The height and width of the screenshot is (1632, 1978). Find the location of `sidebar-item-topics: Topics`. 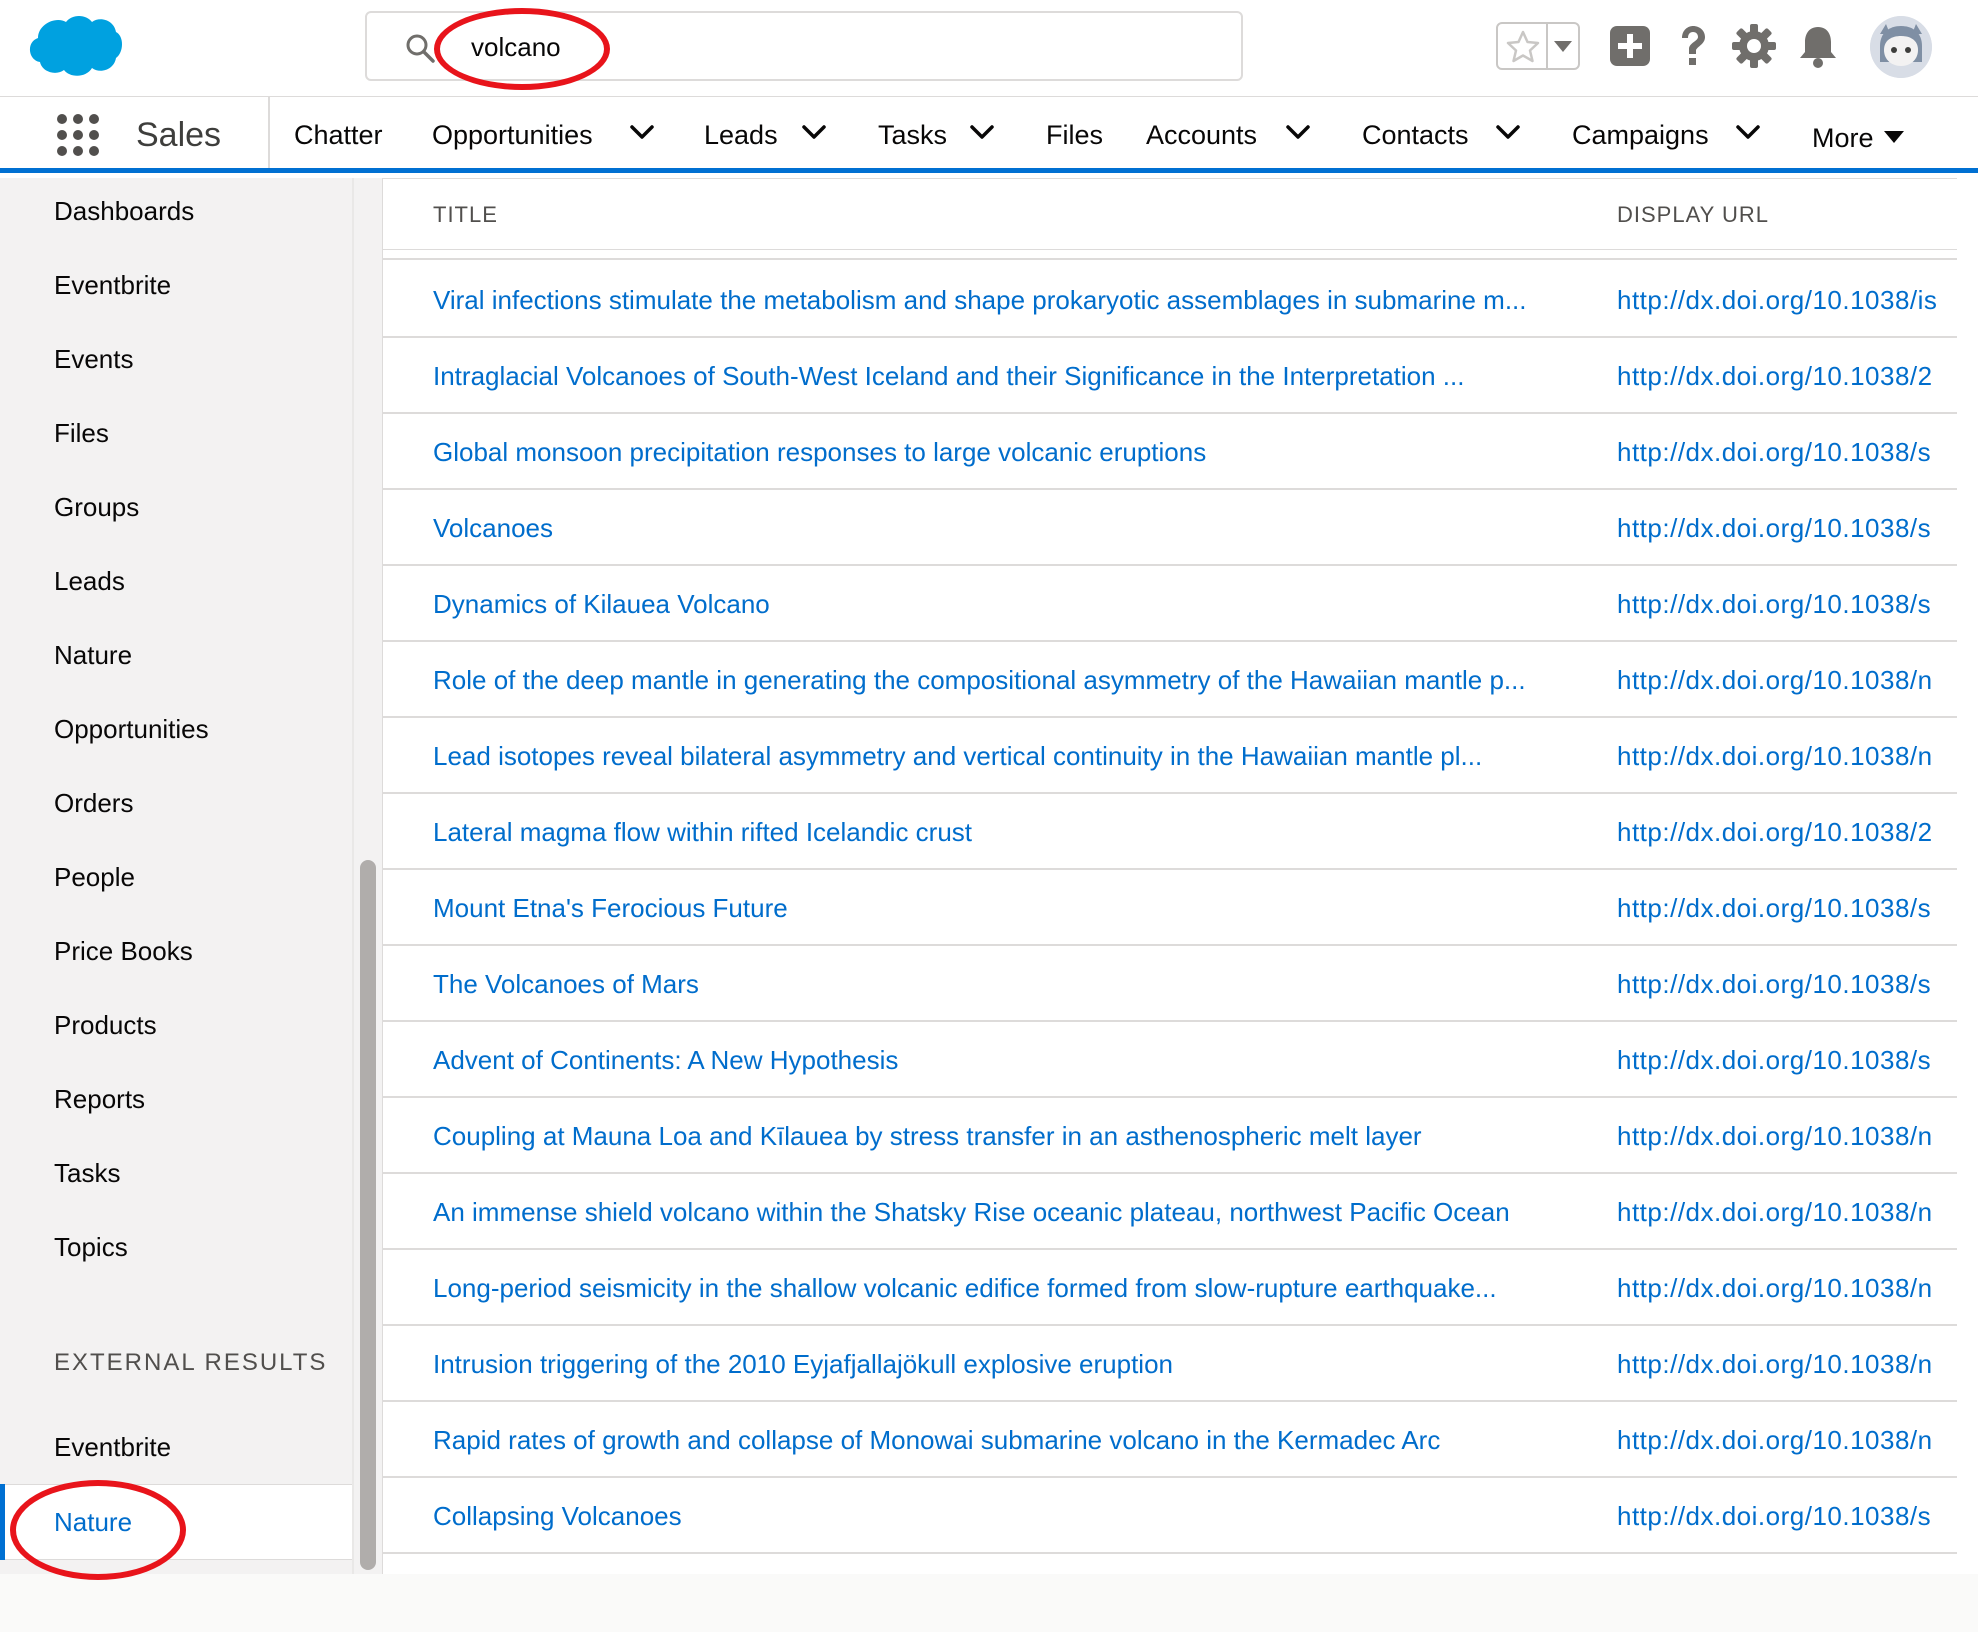

sidebar-item-topics: Topics is located at coordinates (91, 1247).